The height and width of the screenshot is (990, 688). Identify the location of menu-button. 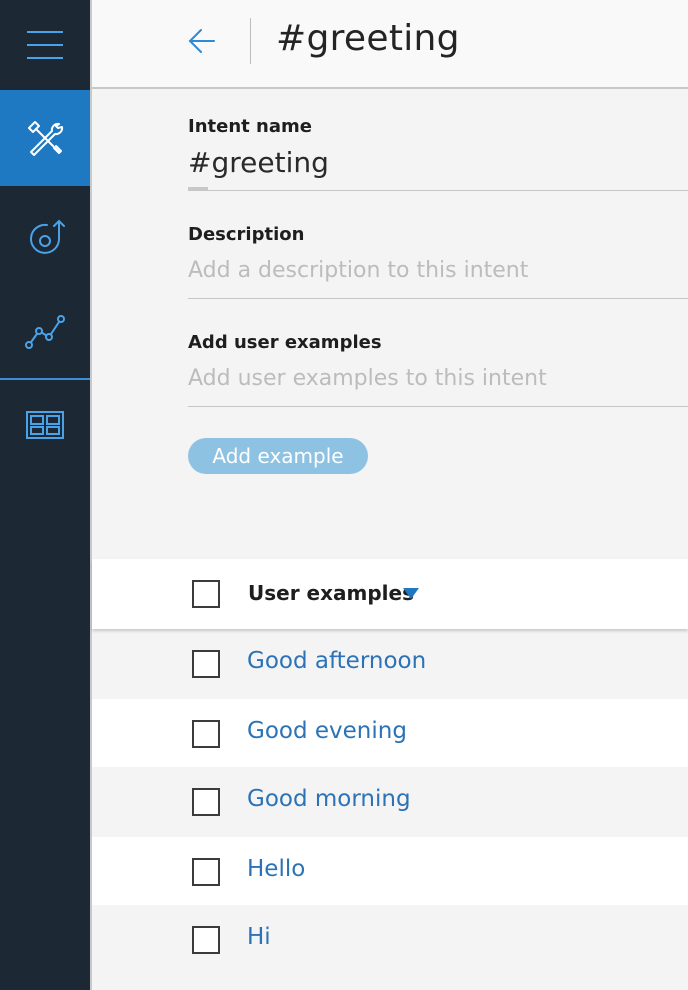
(45, 45).